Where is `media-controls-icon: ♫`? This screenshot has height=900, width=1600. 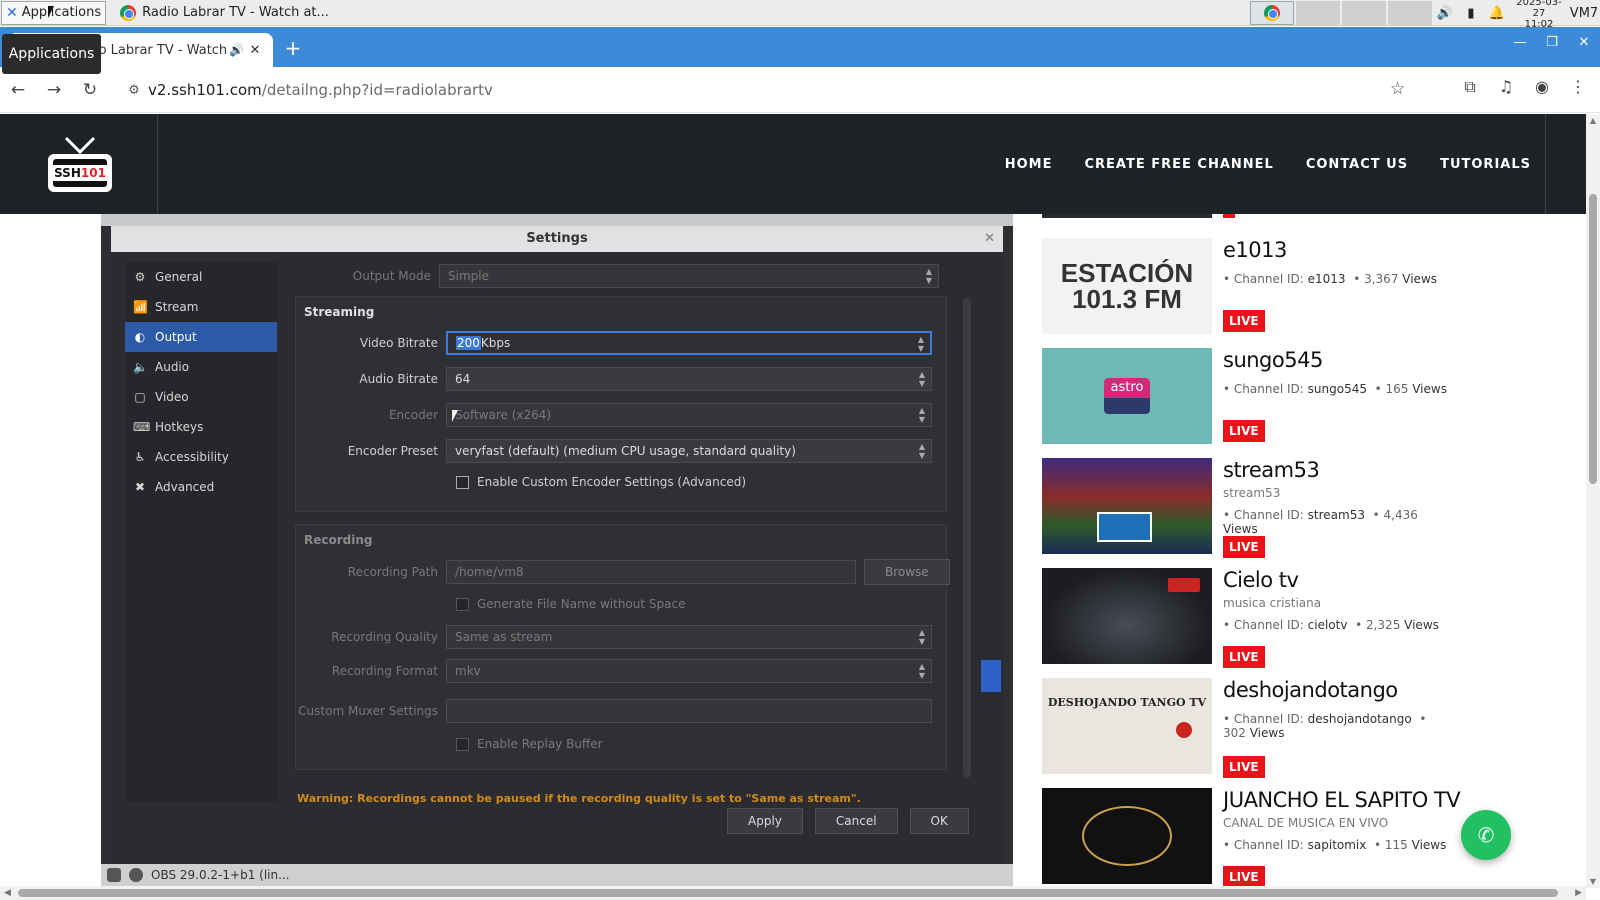
media-controls-icon: ♫ is located at coordinates (1506, 87).